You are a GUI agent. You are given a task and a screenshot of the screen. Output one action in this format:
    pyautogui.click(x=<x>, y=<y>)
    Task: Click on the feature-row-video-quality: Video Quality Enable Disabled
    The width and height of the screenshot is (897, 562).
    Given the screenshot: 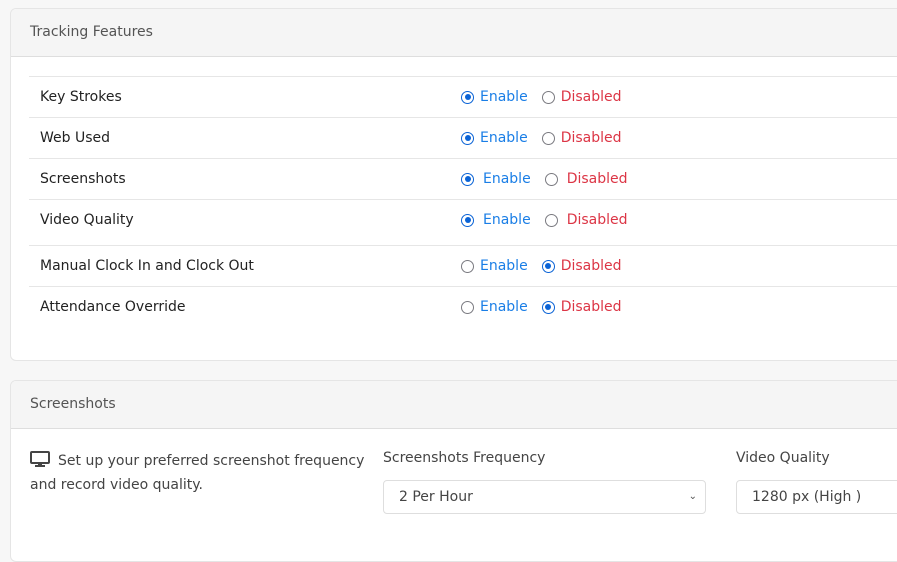 What is the action you would take?
    pyautogui.click(x=463, y=223)
    